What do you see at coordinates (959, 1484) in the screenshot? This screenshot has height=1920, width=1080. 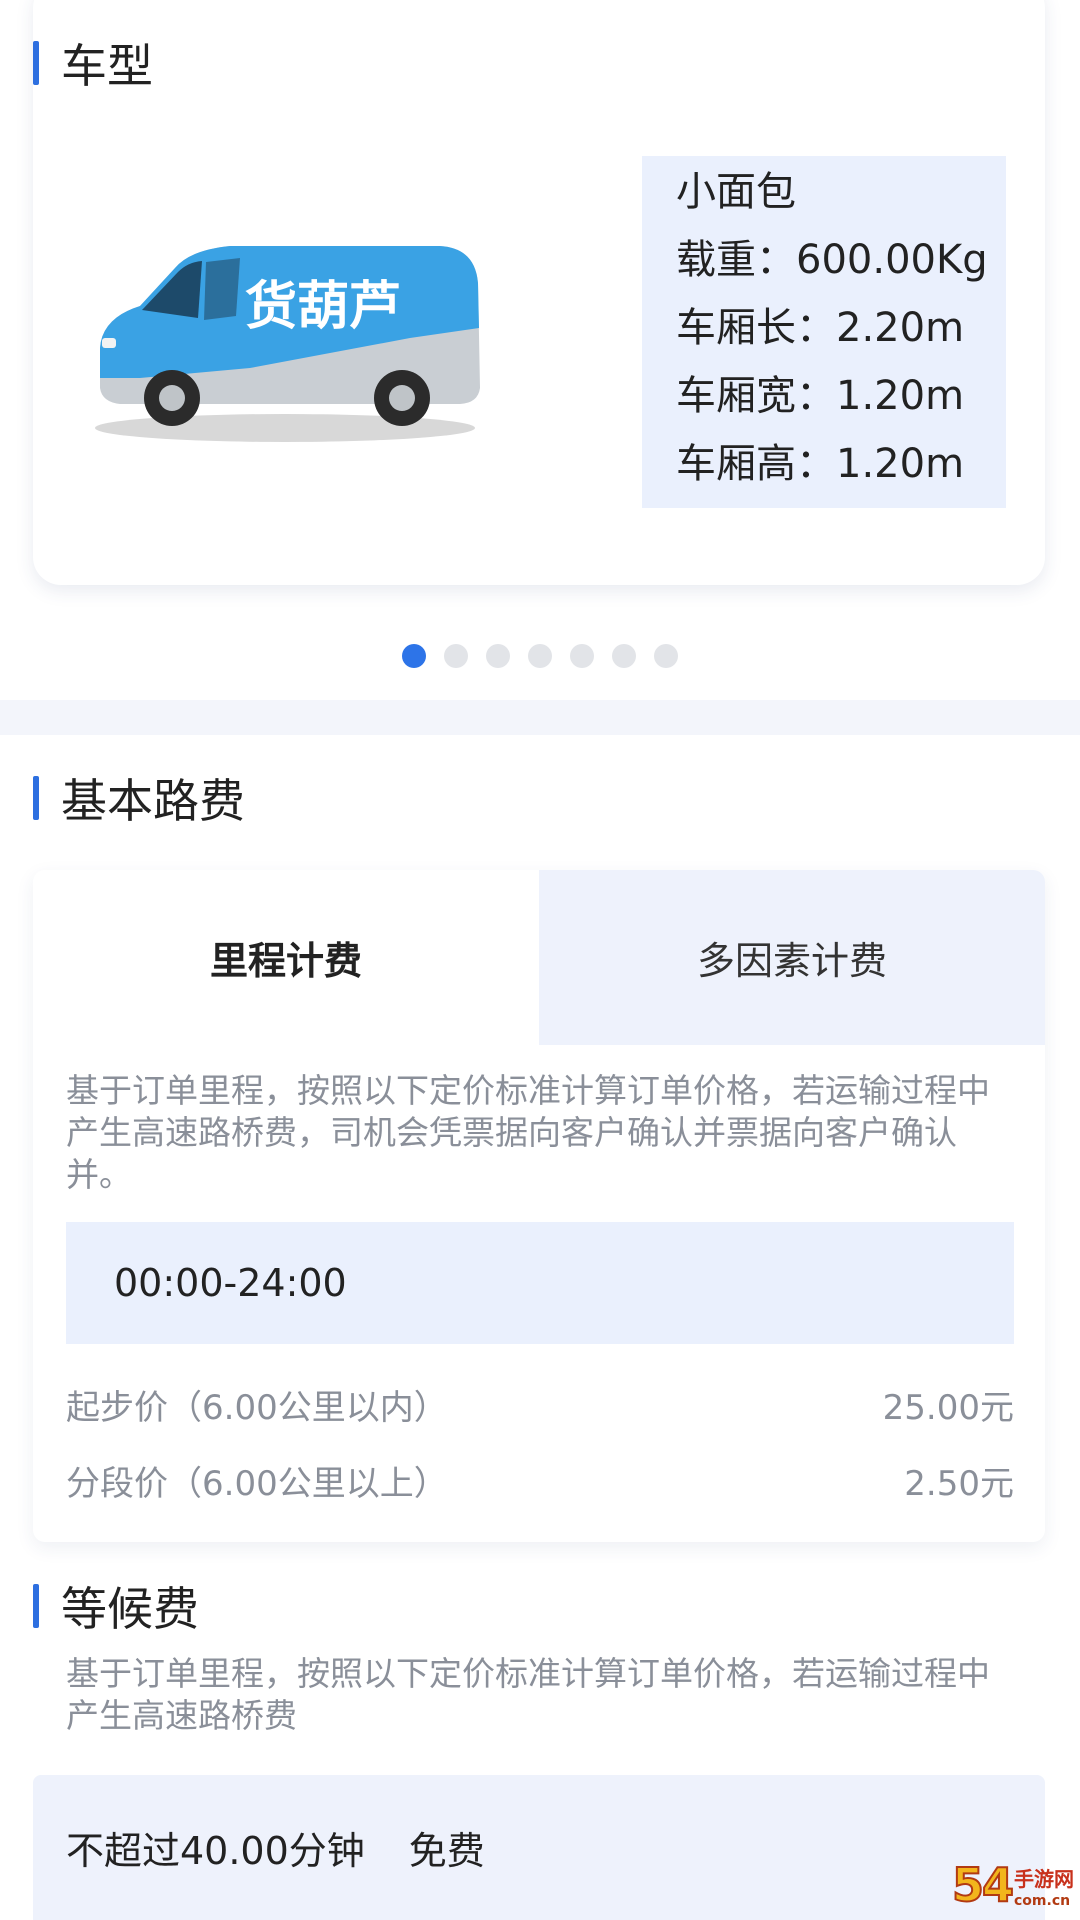 I see `price-value: 2.50元` at bounding box center [959, 1484].